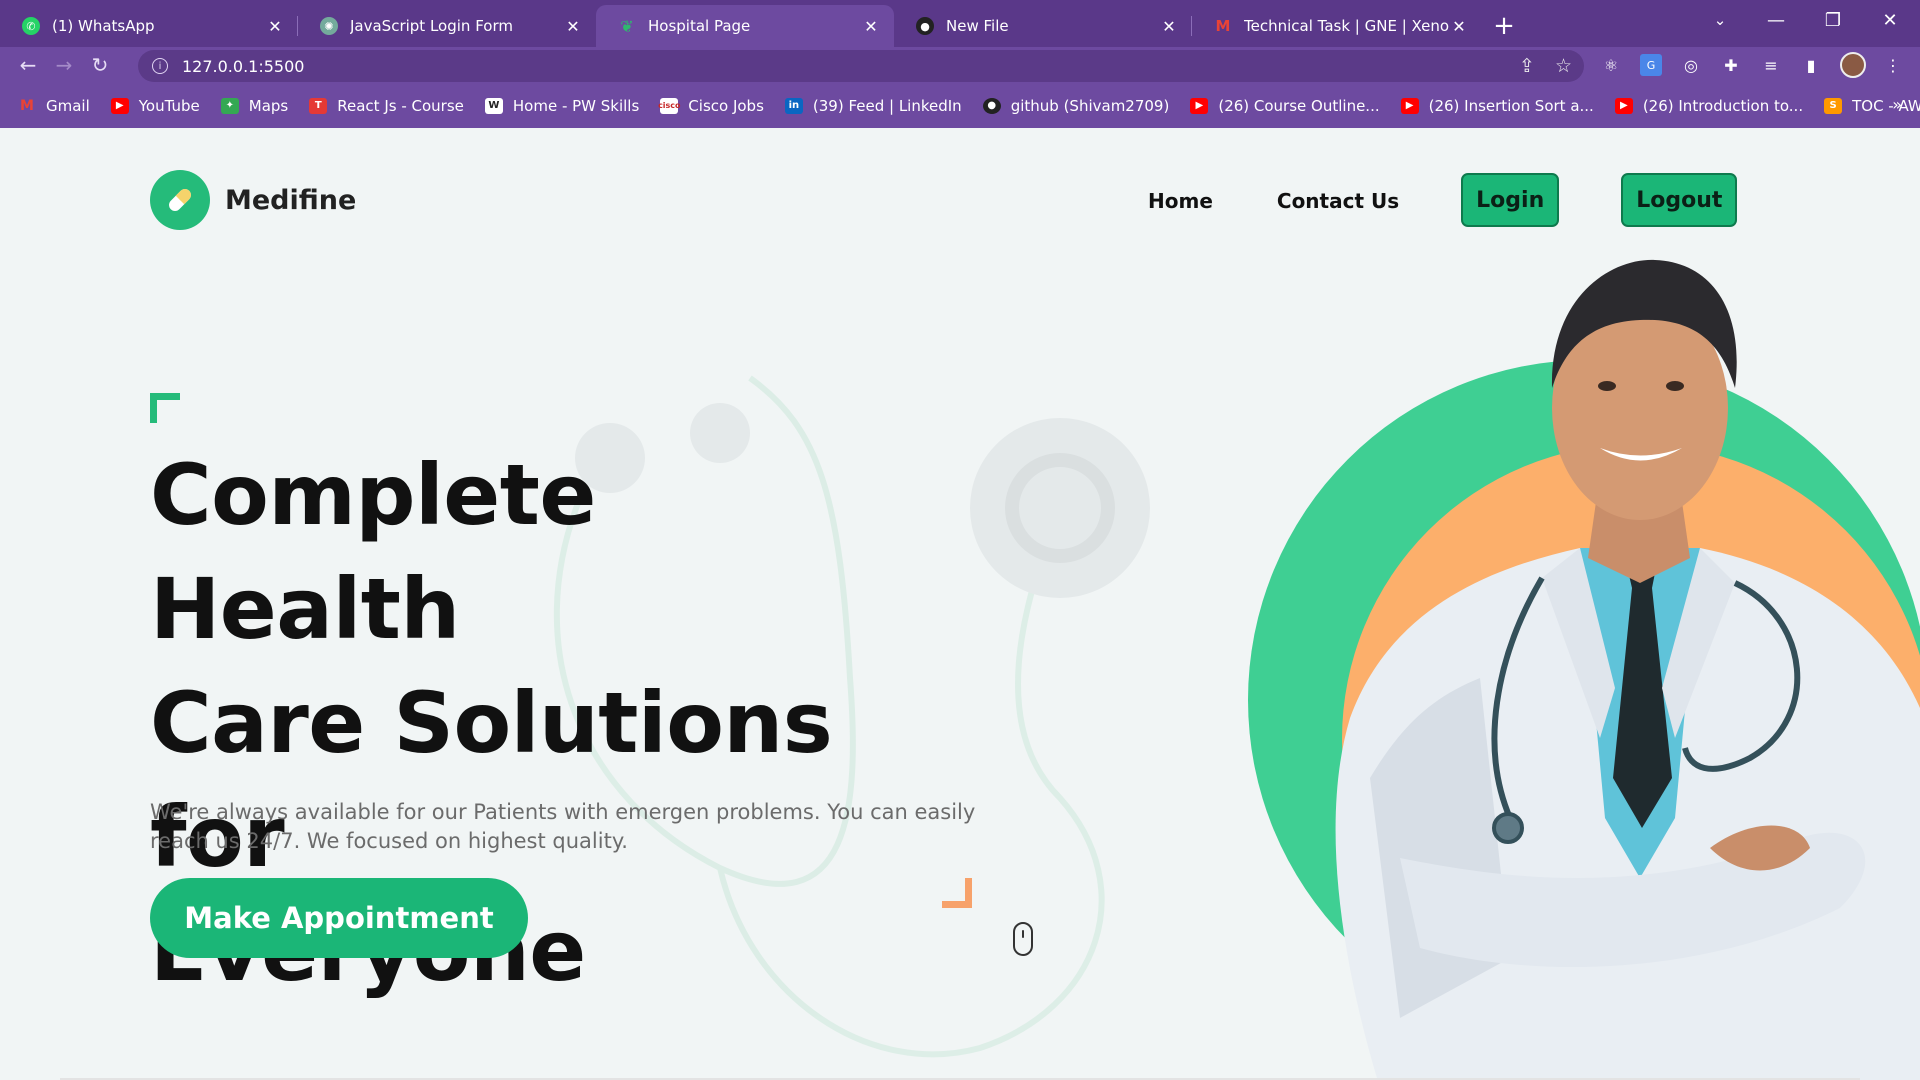 This screenshot has height=1080, width=1920. I want to click on make-appointment-button: Make Appointment, so click(339, 918).